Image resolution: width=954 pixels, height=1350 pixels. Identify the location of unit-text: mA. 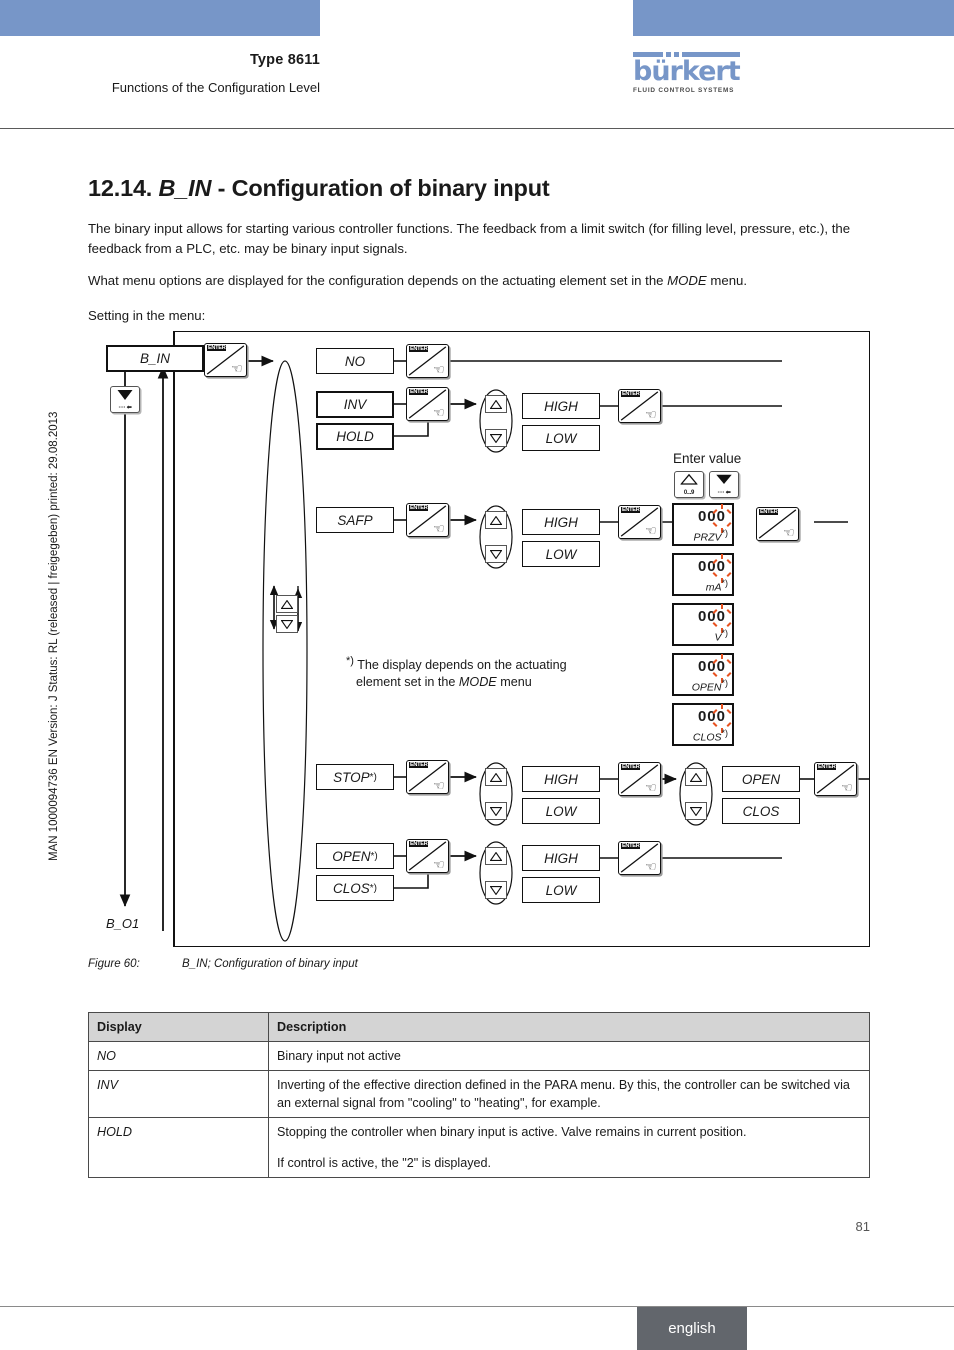
(713, 587).